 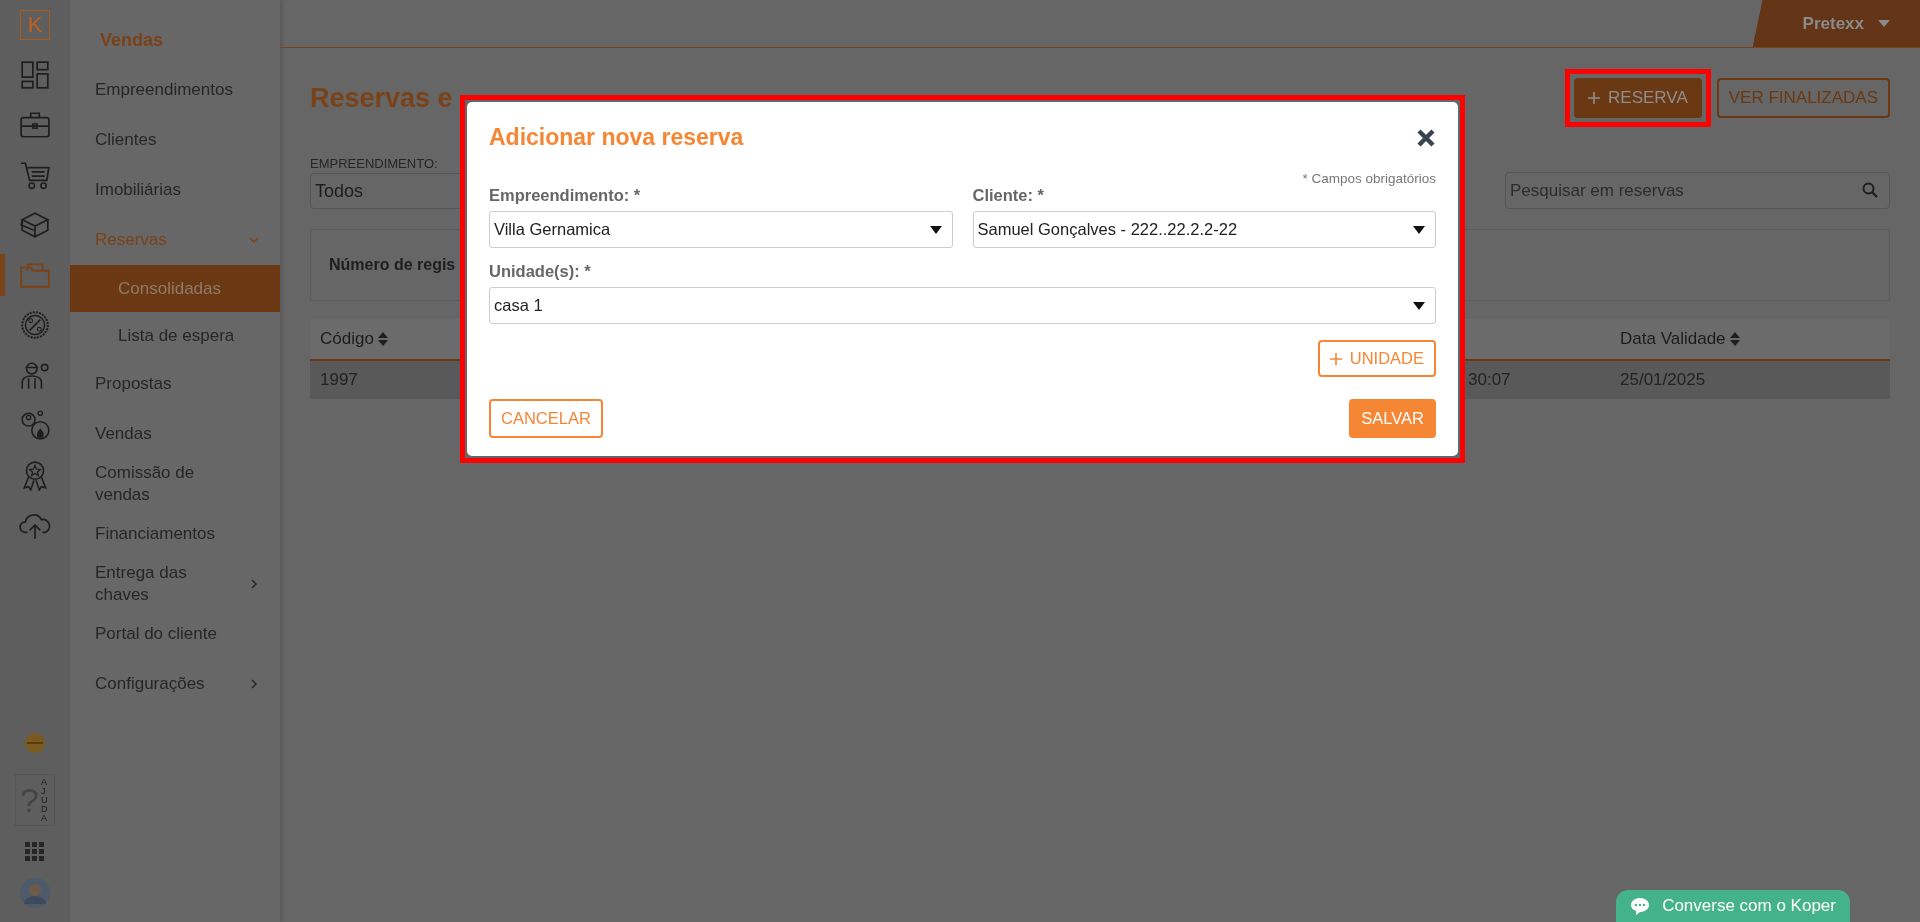 I want to click on user-menu: Pretexx, so click(x=1836, y=23).